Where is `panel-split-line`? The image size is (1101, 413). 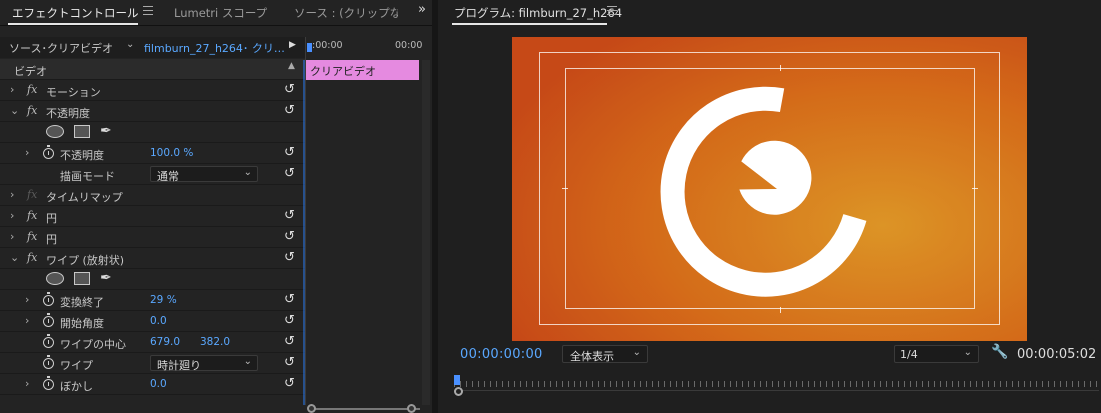
panel-split-line is located at coordinates (305, 221).